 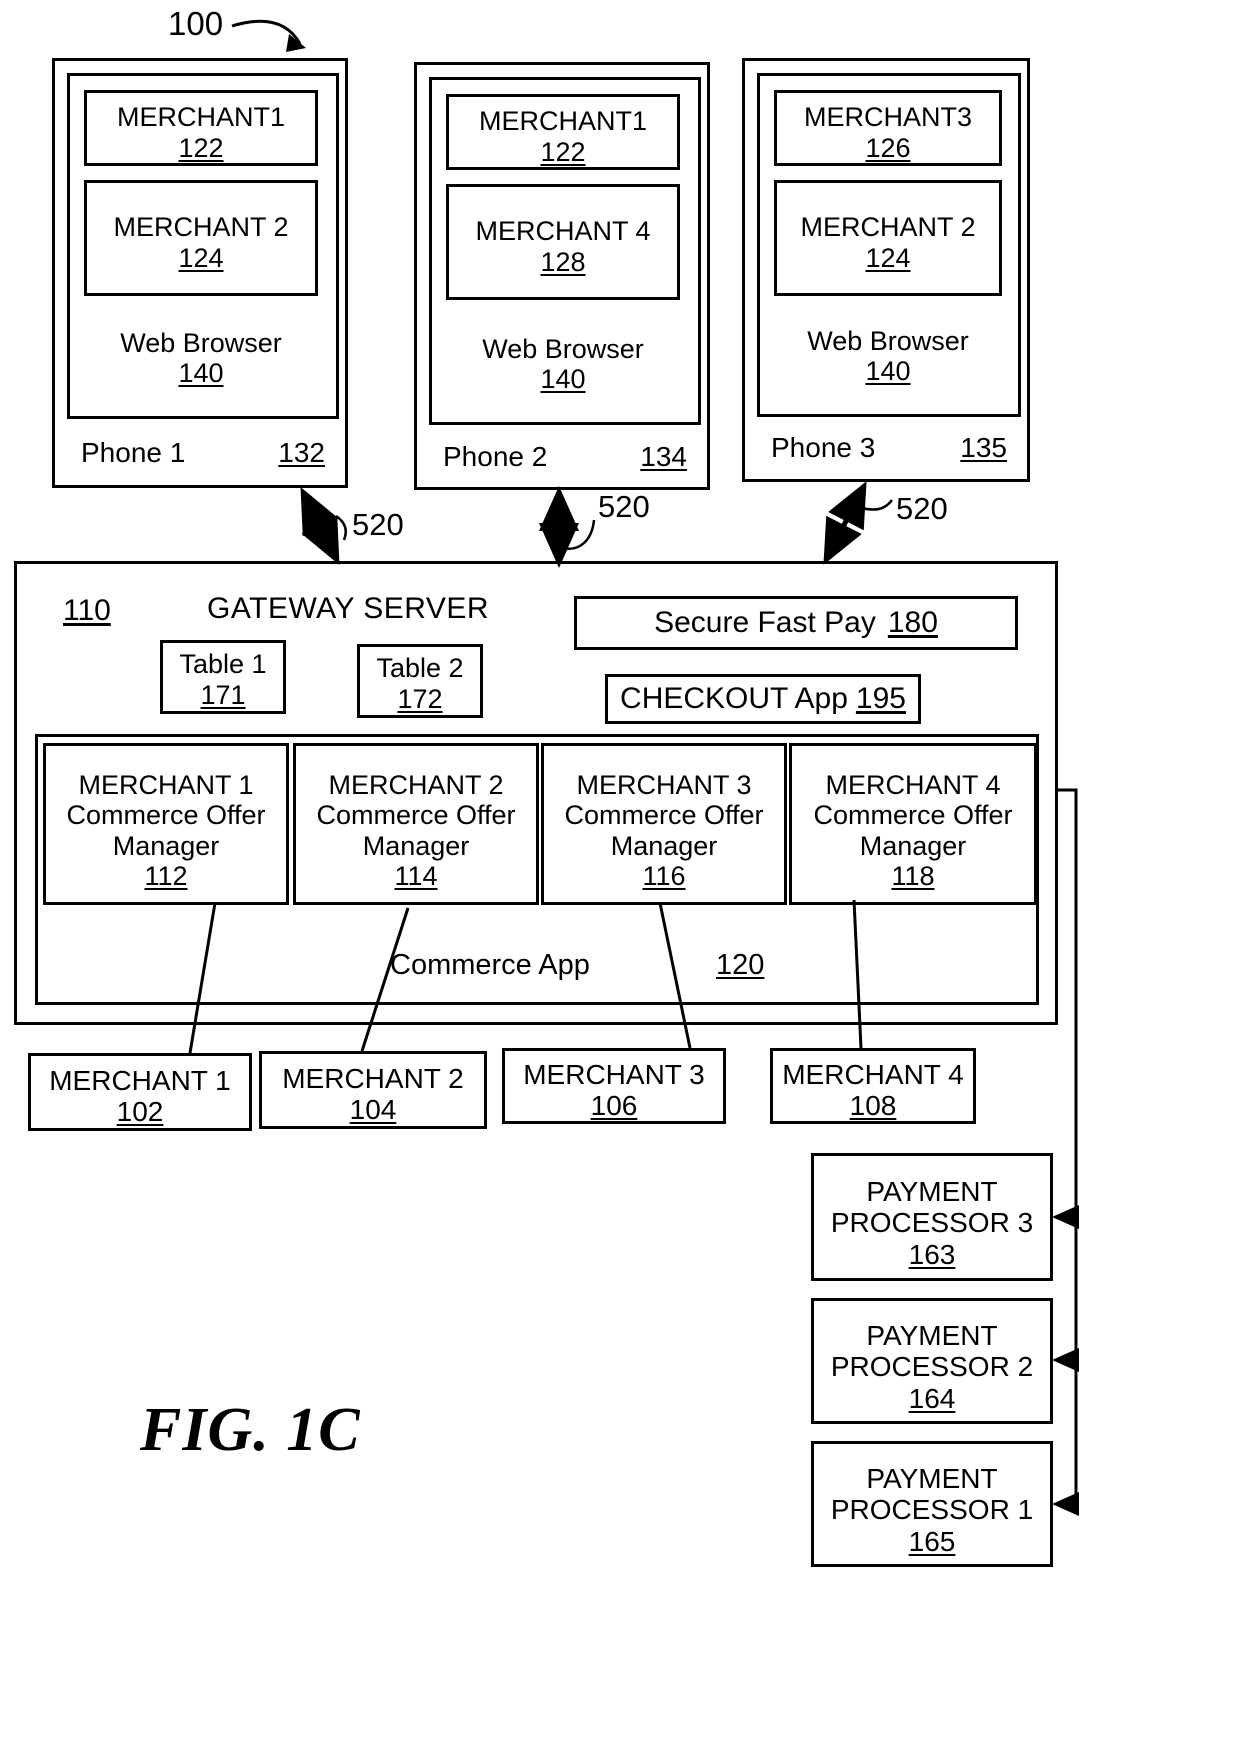 I want to click on phone-2-app-merchant1: MERCHANT1 122, so click(x=563, y=132).